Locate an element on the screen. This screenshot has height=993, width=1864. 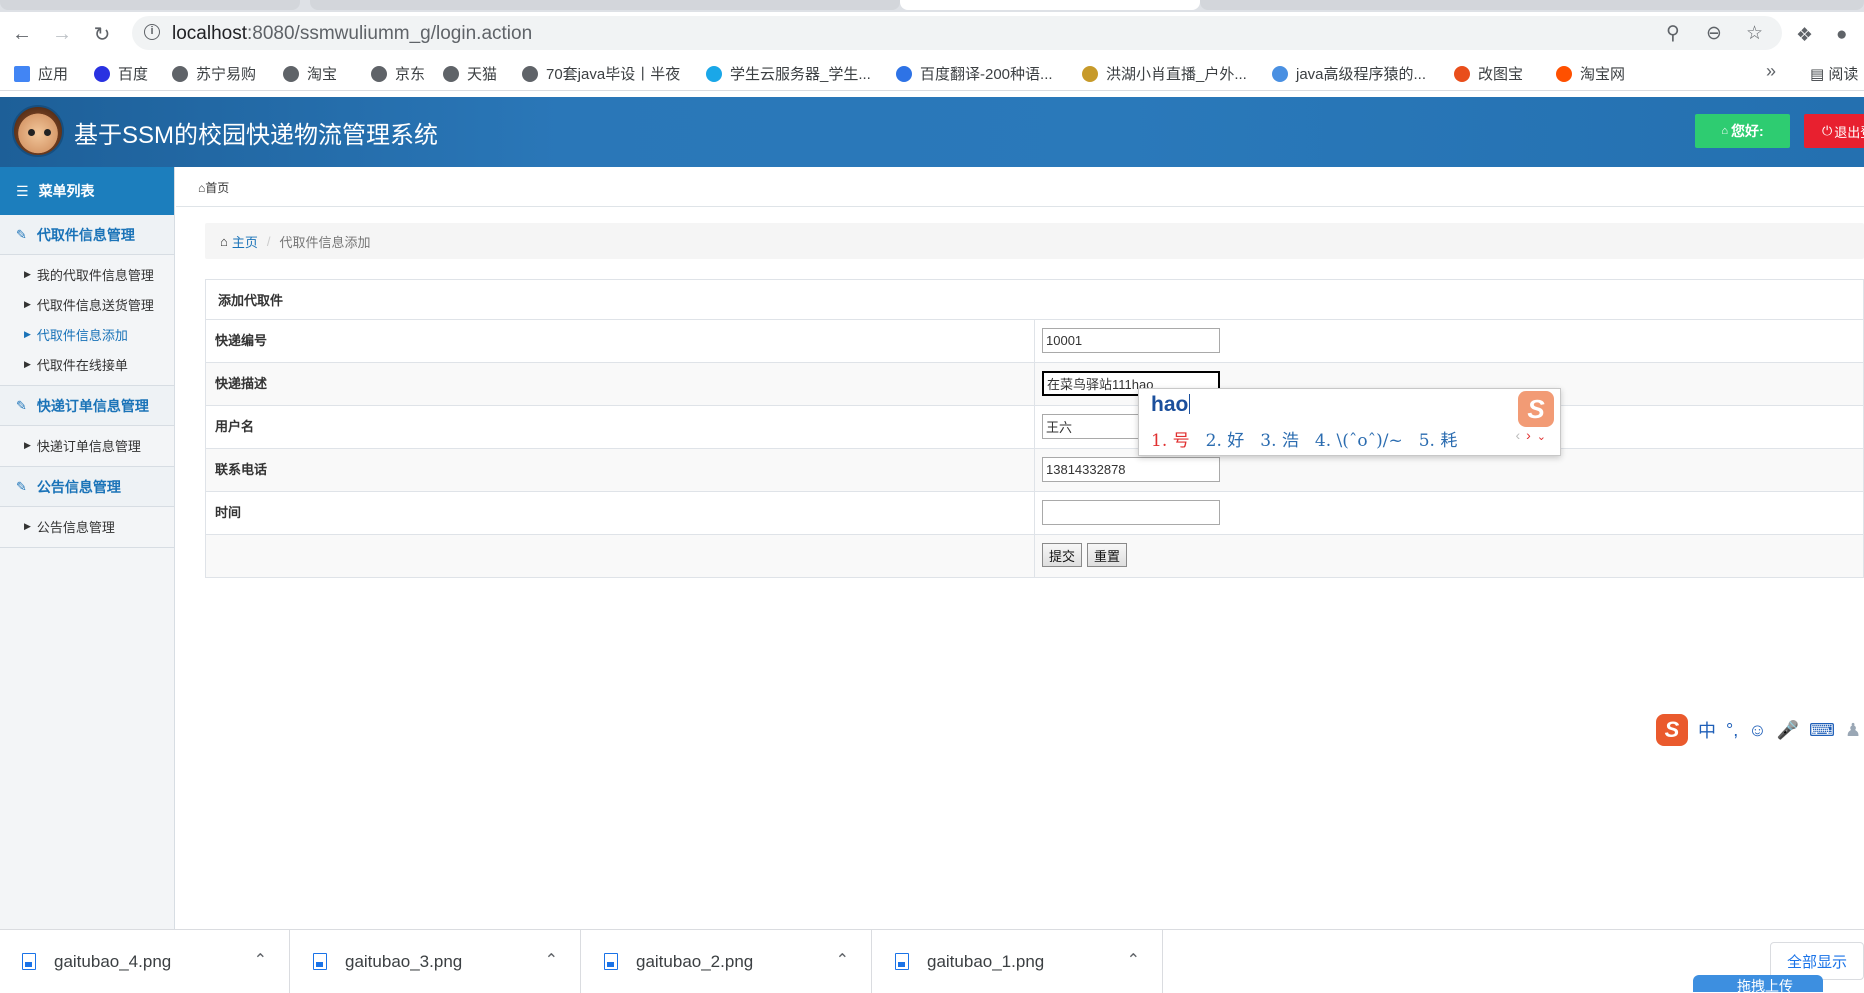
sidebar-item-pickup-add: ▶ 代取件信息添加 is located at coordinates (87, 334).